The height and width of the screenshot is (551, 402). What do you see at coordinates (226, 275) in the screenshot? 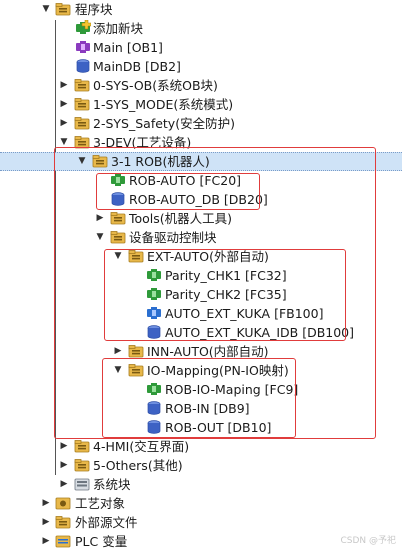
I see `tree-label: Parity_CHK1 [FC32]` at bounding box center [226, 275].